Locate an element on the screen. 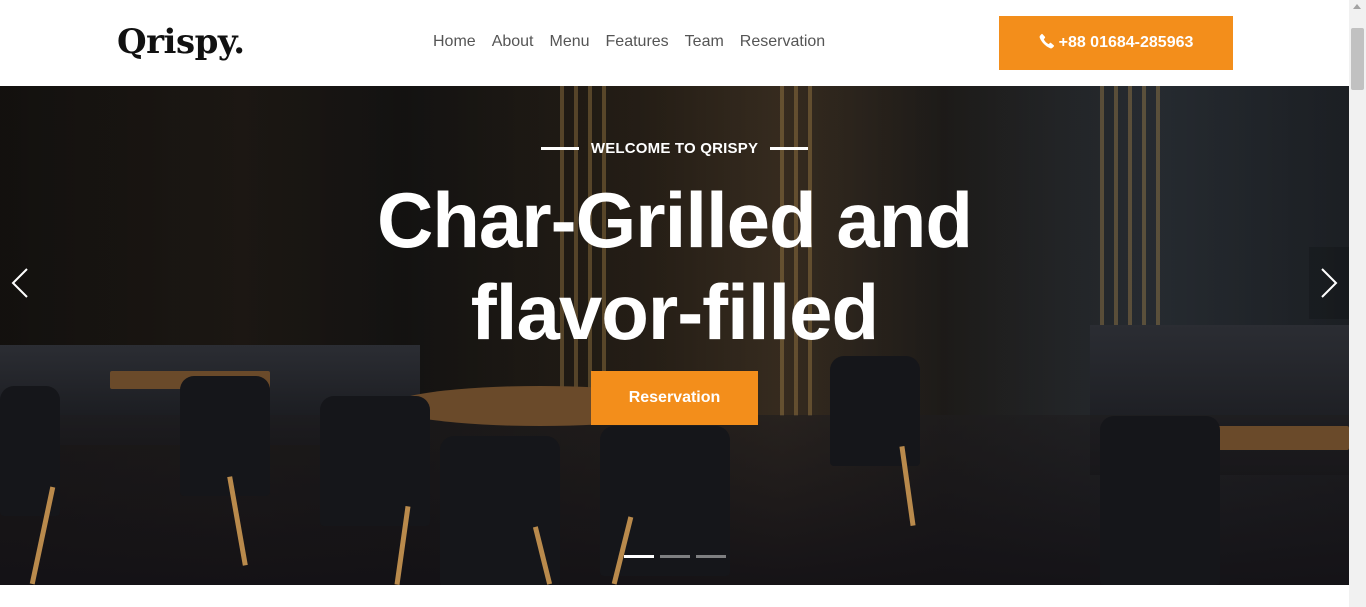  site-logo: Qrispy. is located at coordinates (181, 42).